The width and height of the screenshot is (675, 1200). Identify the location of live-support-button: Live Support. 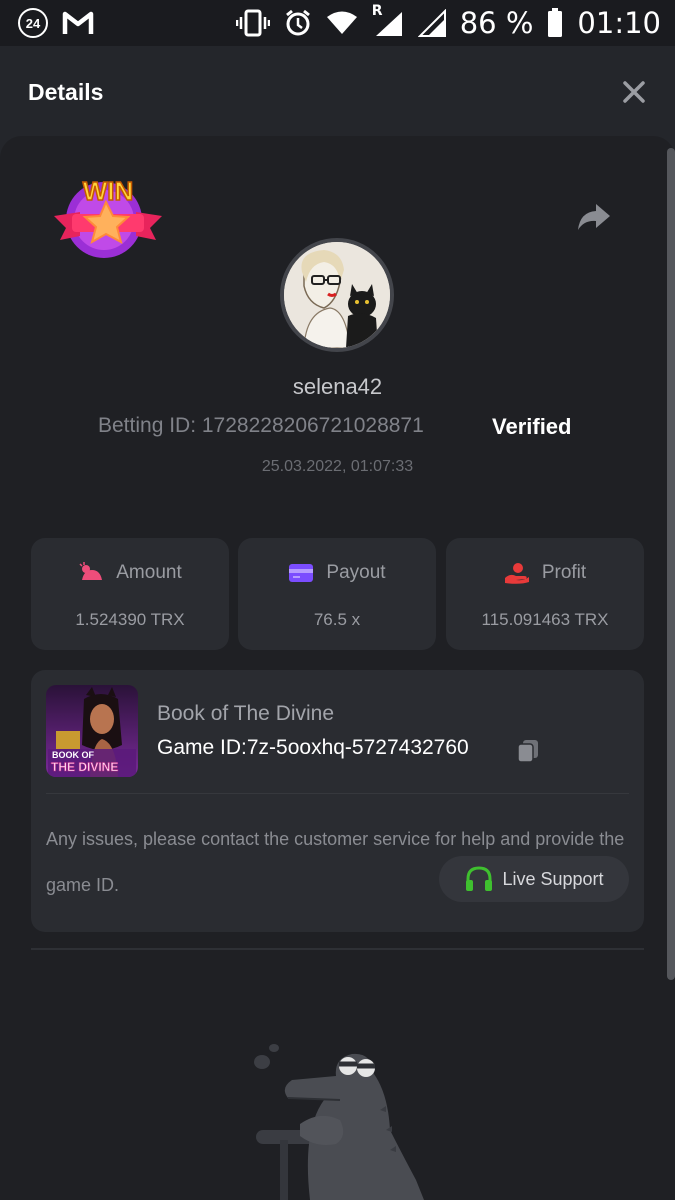
(534, 879).